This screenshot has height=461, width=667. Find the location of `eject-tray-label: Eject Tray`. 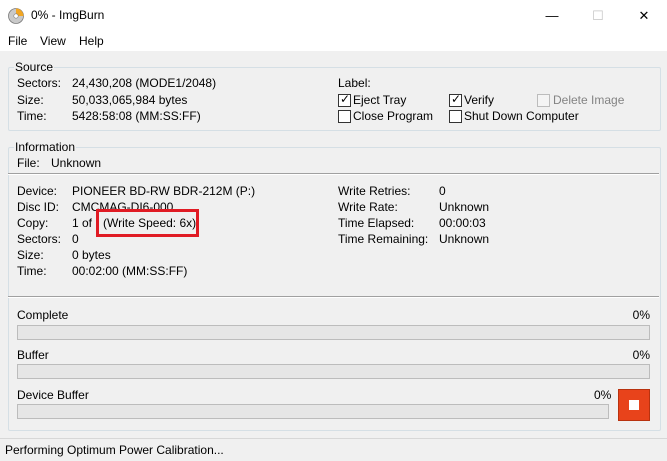

eject-tray-label: Eject Tray is located at coordinates (379, 100).